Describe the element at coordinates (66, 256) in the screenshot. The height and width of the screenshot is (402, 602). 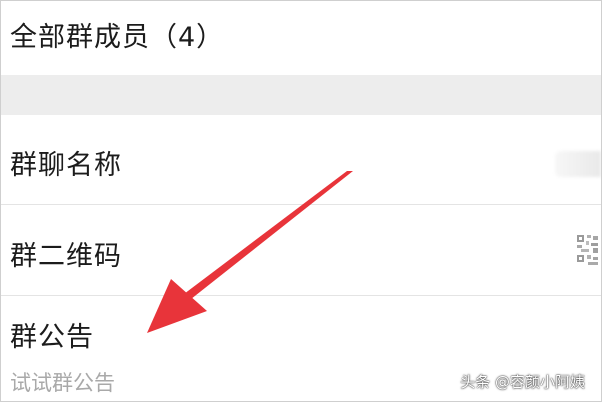
I see `group-qr-code-label: 群二维码` at that location.